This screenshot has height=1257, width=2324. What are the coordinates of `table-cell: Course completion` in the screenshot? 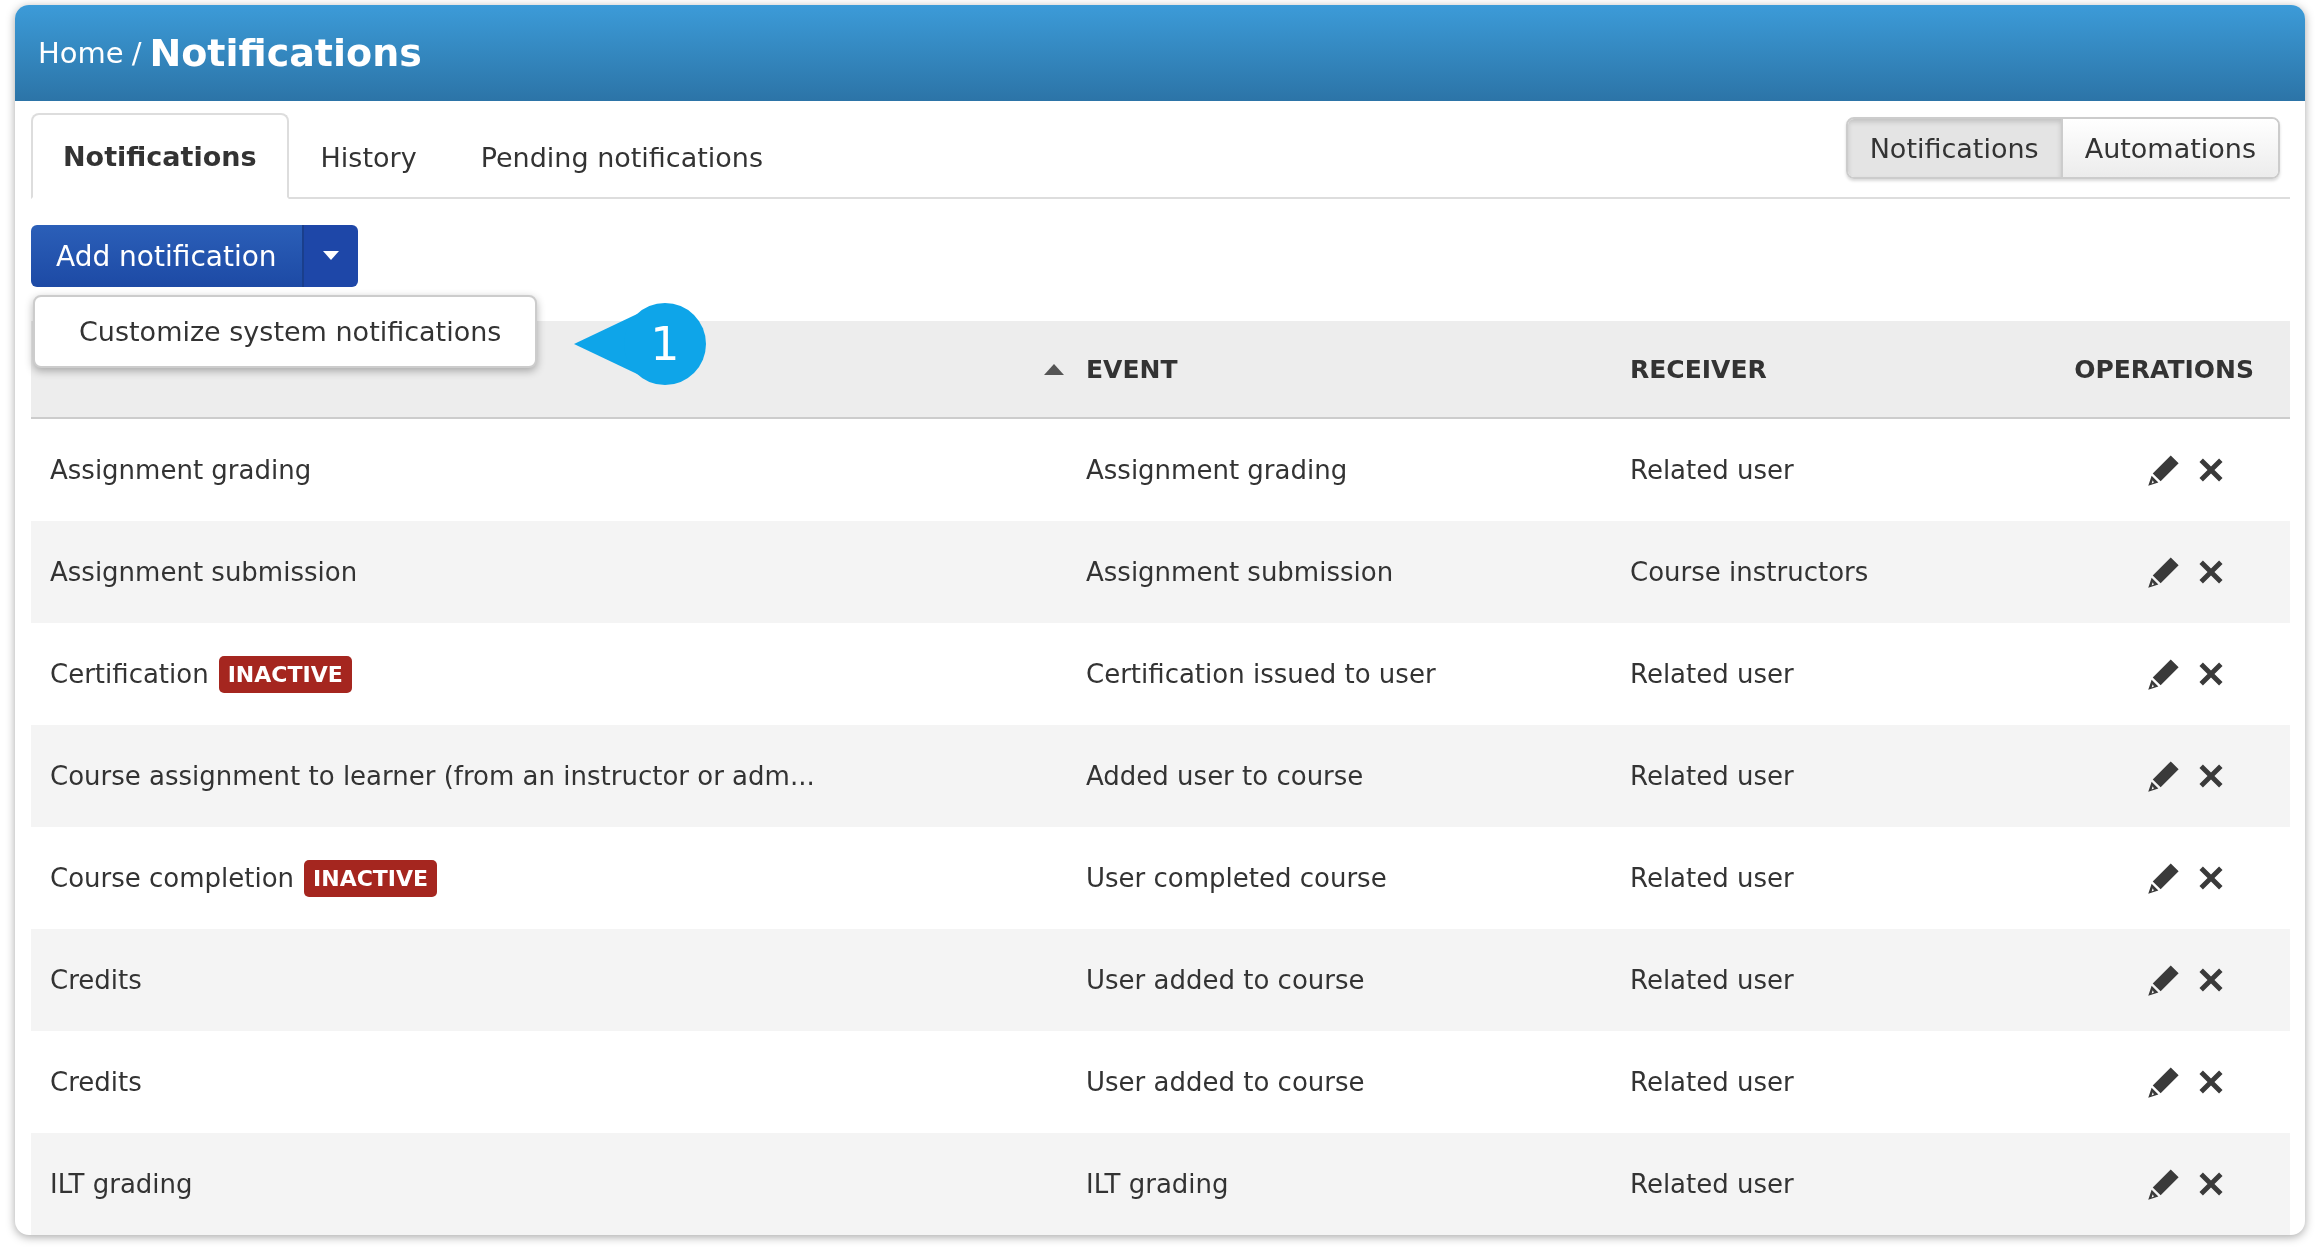 It's located at (172, 878).